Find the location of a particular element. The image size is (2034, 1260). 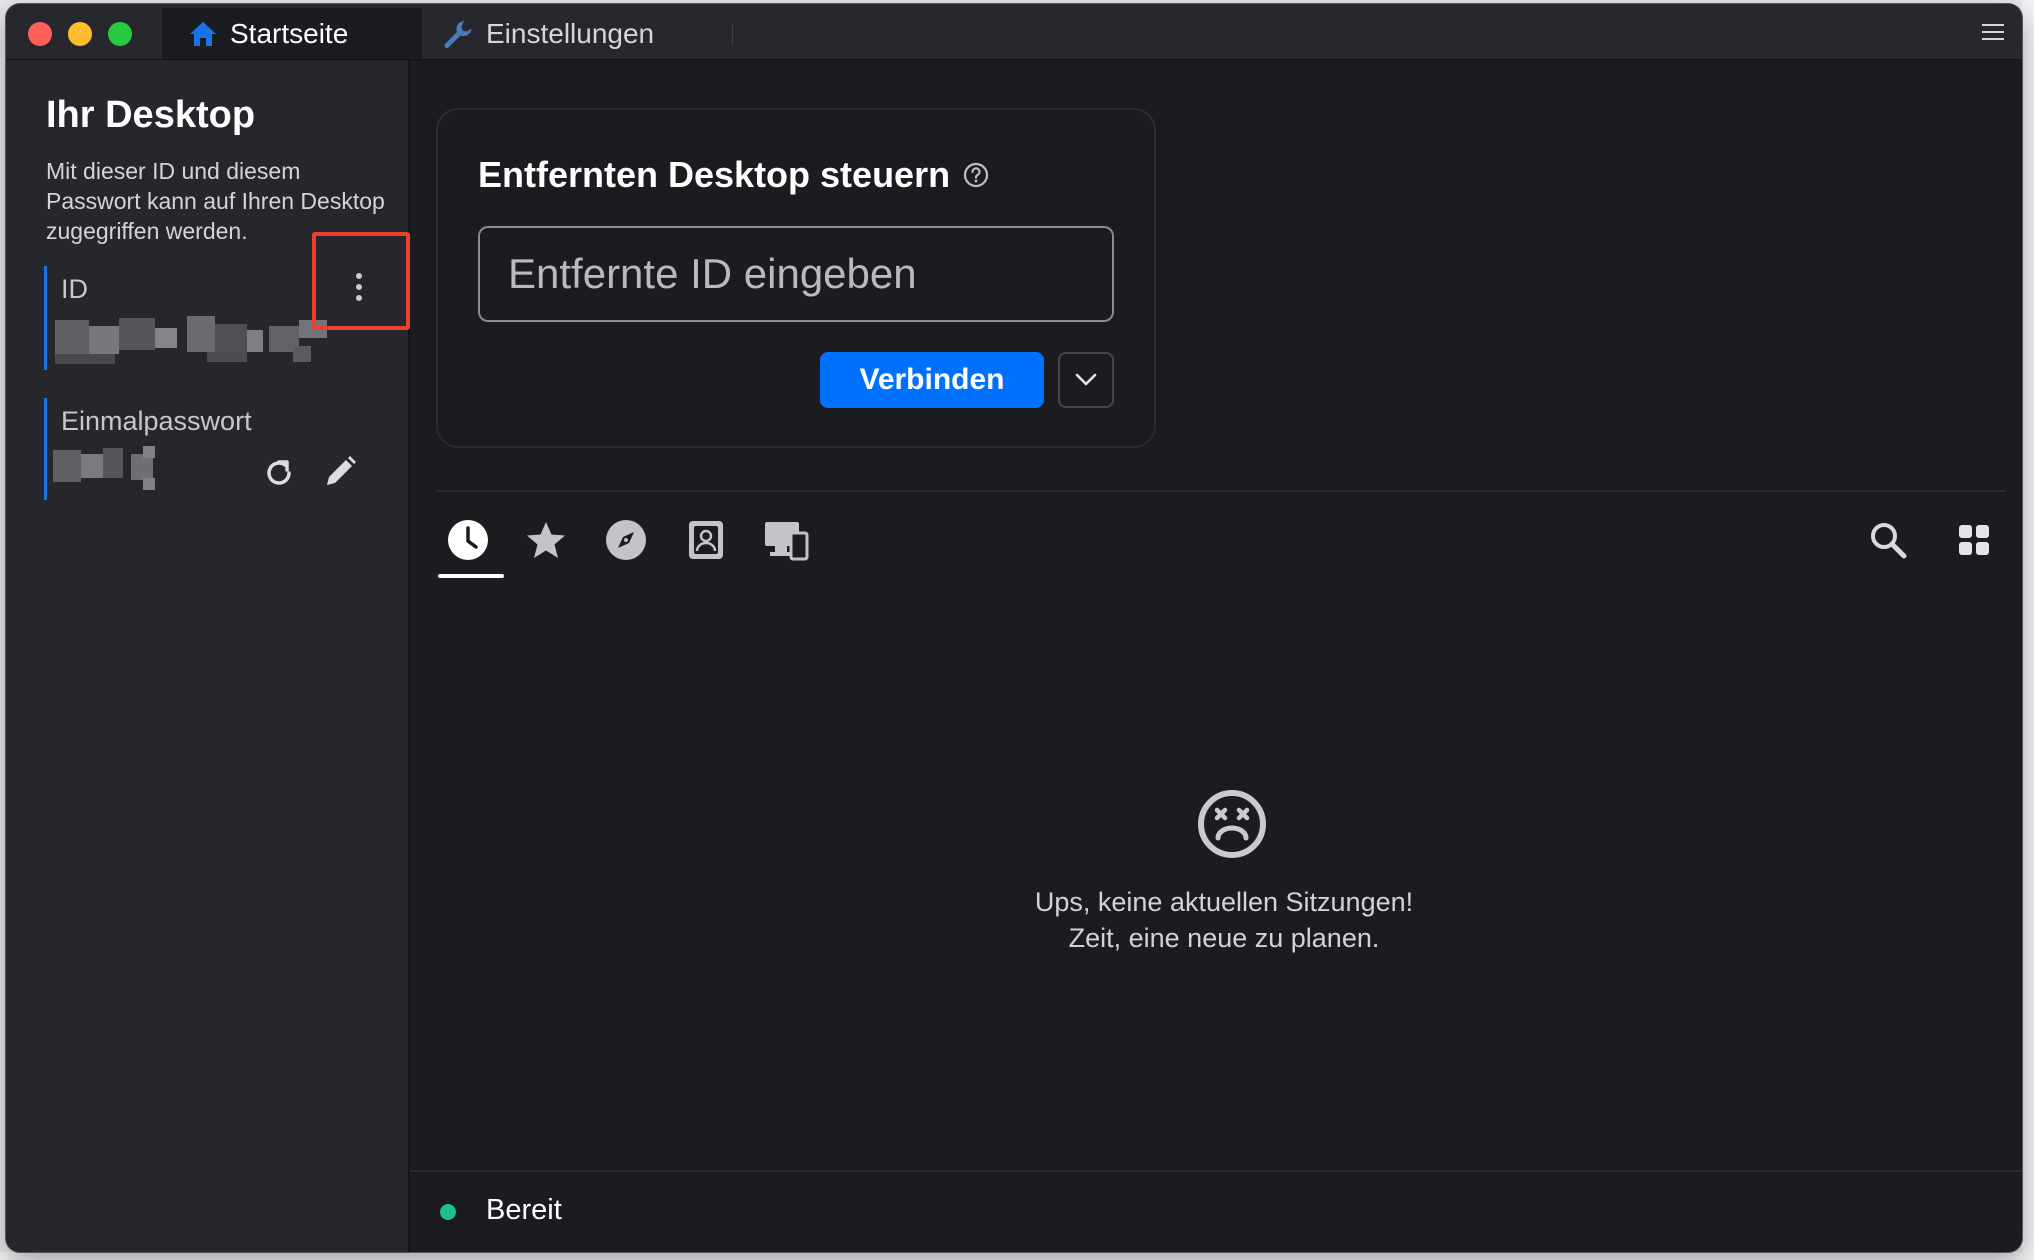

connect-title-text: Entfernten Desktop steuern is located at coordinates (714, 174).